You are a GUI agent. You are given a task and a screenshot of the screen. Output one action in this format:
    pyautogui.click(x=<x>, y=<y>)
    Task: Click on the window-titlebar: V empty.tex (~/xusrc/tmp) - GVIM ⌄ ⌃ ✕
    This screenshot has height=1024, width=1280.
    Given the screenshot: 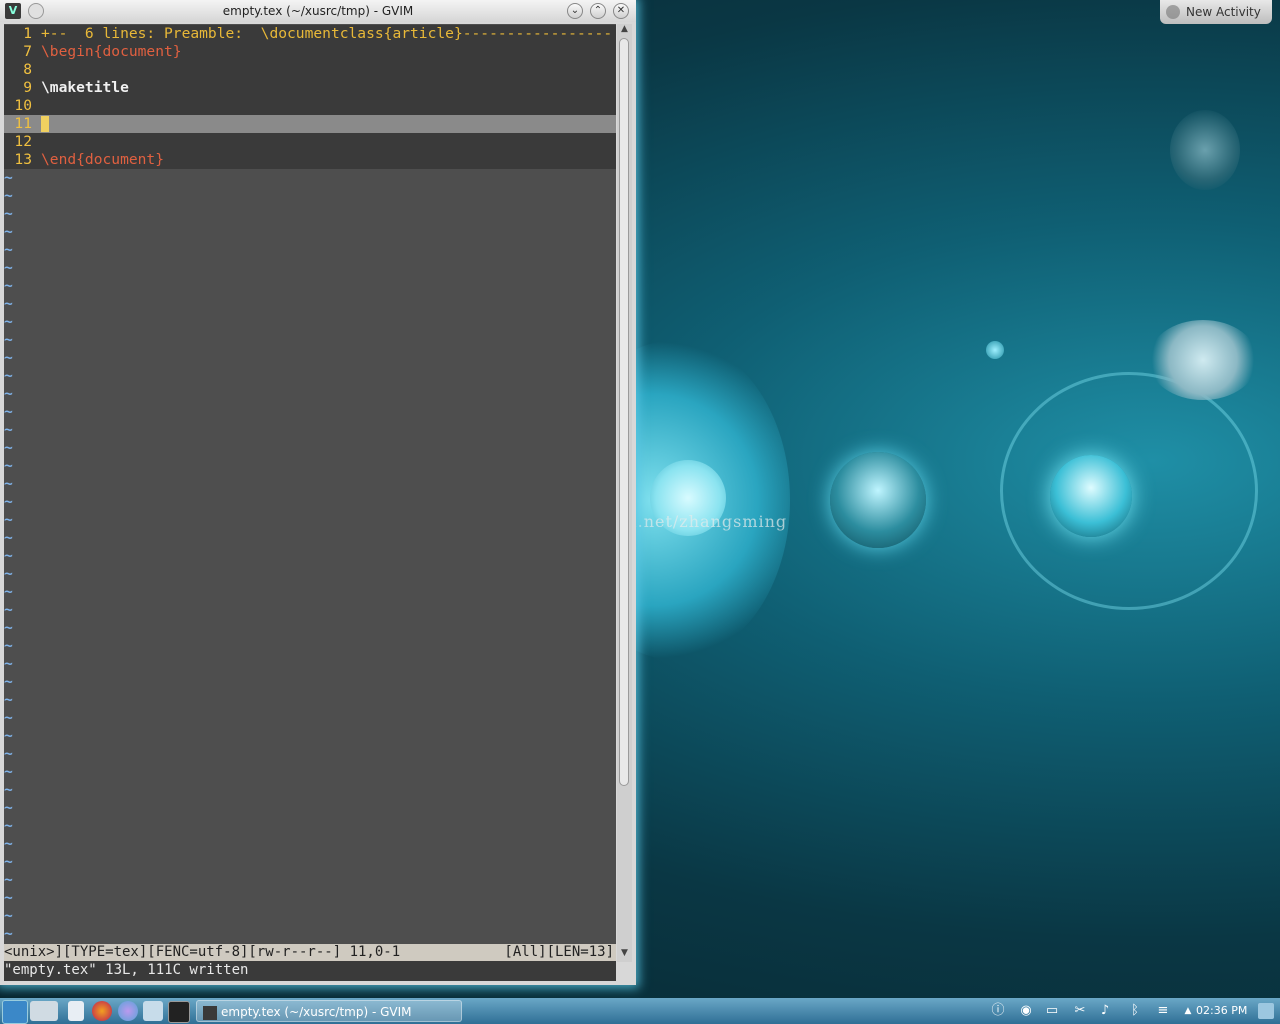 What is the action you would take?
    pyautogui.click(x=318, y=11)
    